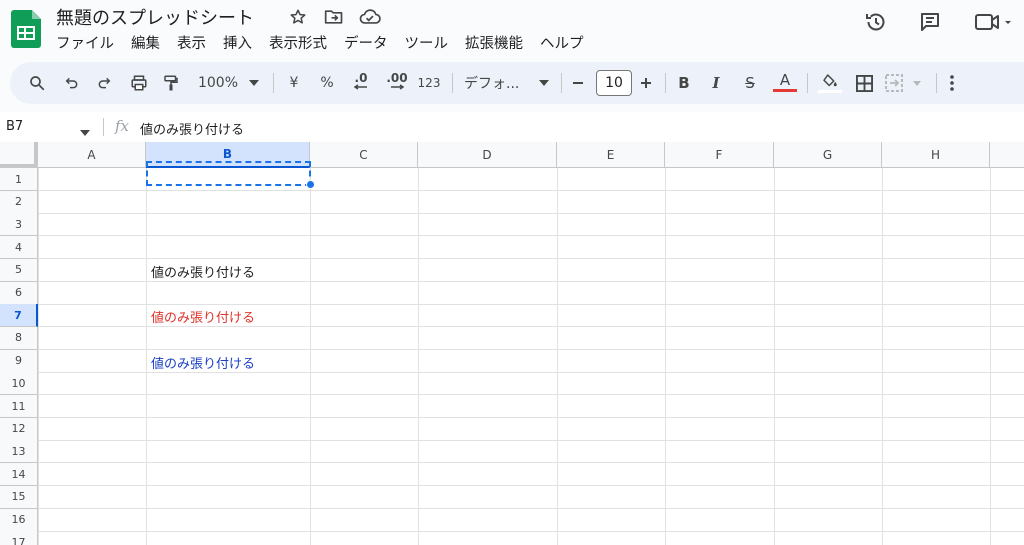 This screenshot has width=1024, height=545. What do you see at coordinates (364, 155) in the screenshot?
I see `column-header-c: C` at bounding box center [364, 155].